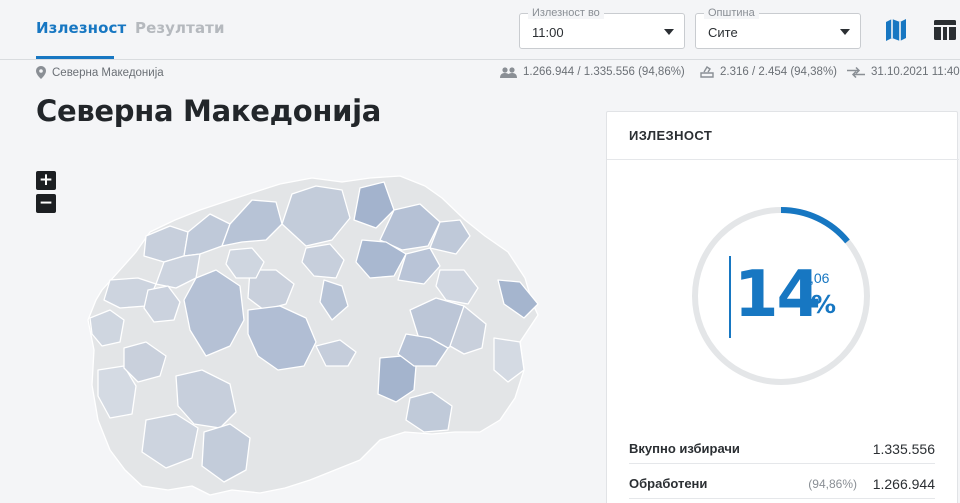 Image resolution: width=960 pixels, height=503 pixels. What do you see at coordinates (945, 30) in the screenshot?
I see `table-icon` at bounding box center [945, 30].